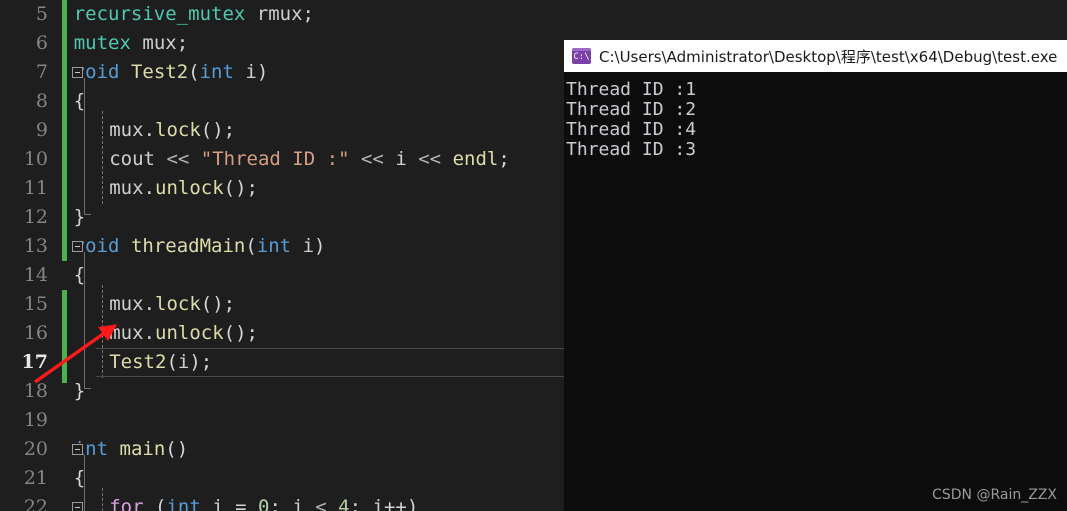 Image resolution: width=1067 pixels, height=511 pixels. I want to click on code-text: Test2(i);, so click(160, 362).